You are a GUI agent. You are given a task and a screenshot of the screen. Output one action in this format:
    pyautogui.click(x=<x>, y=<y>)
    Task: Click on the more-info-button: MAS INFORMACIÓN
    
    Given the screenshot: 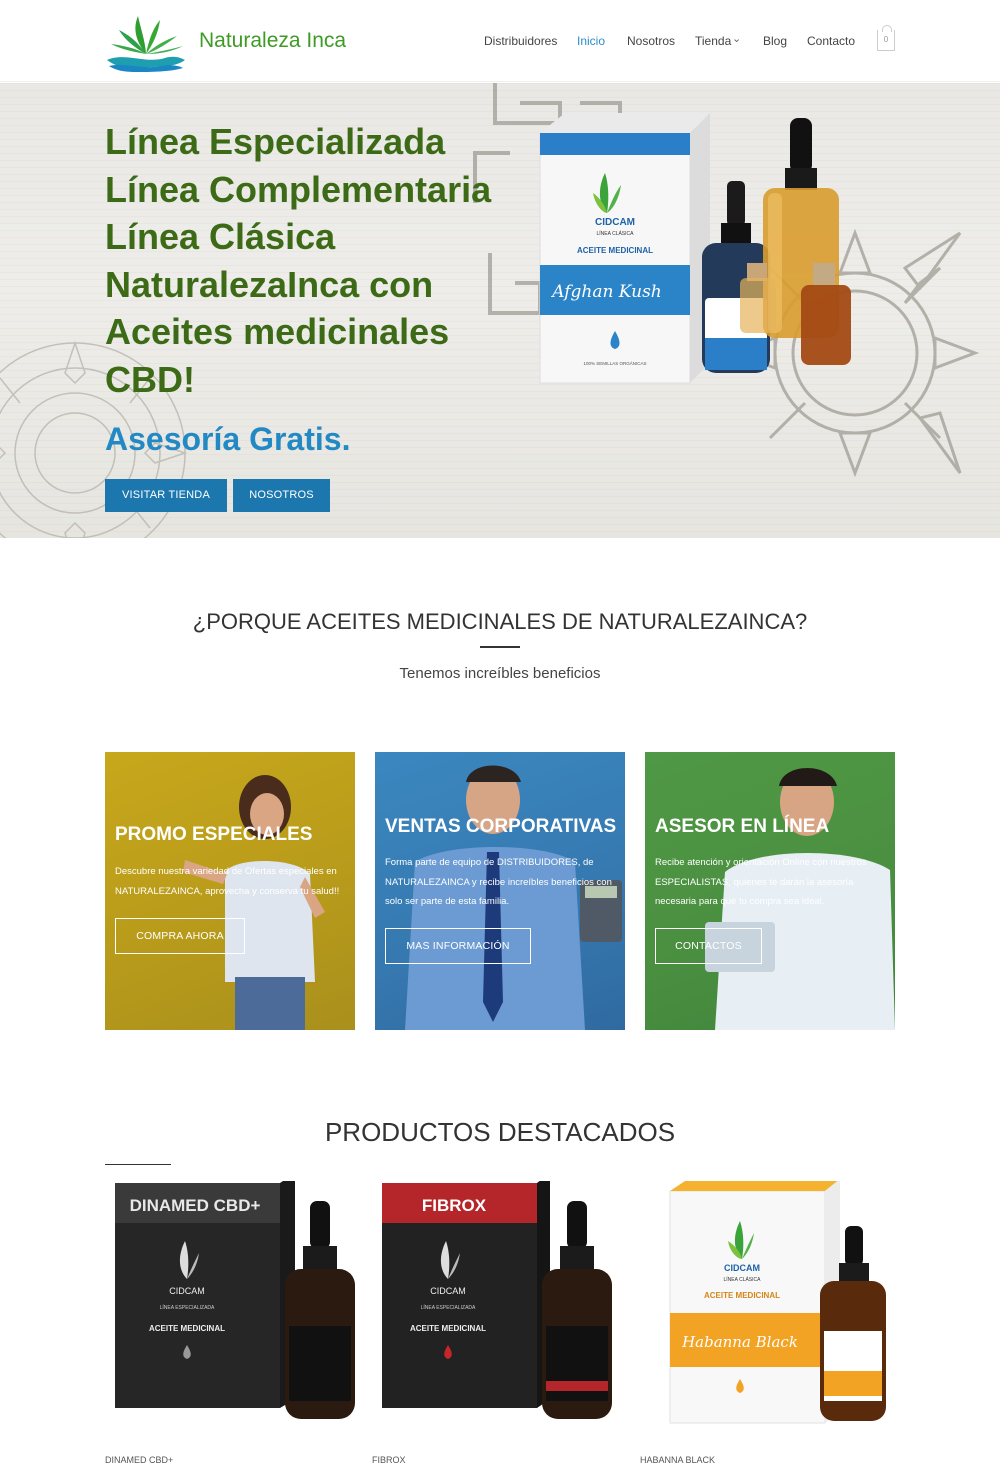 What is the action you would take?
    pyautogui.click(x=458, y=946)
    